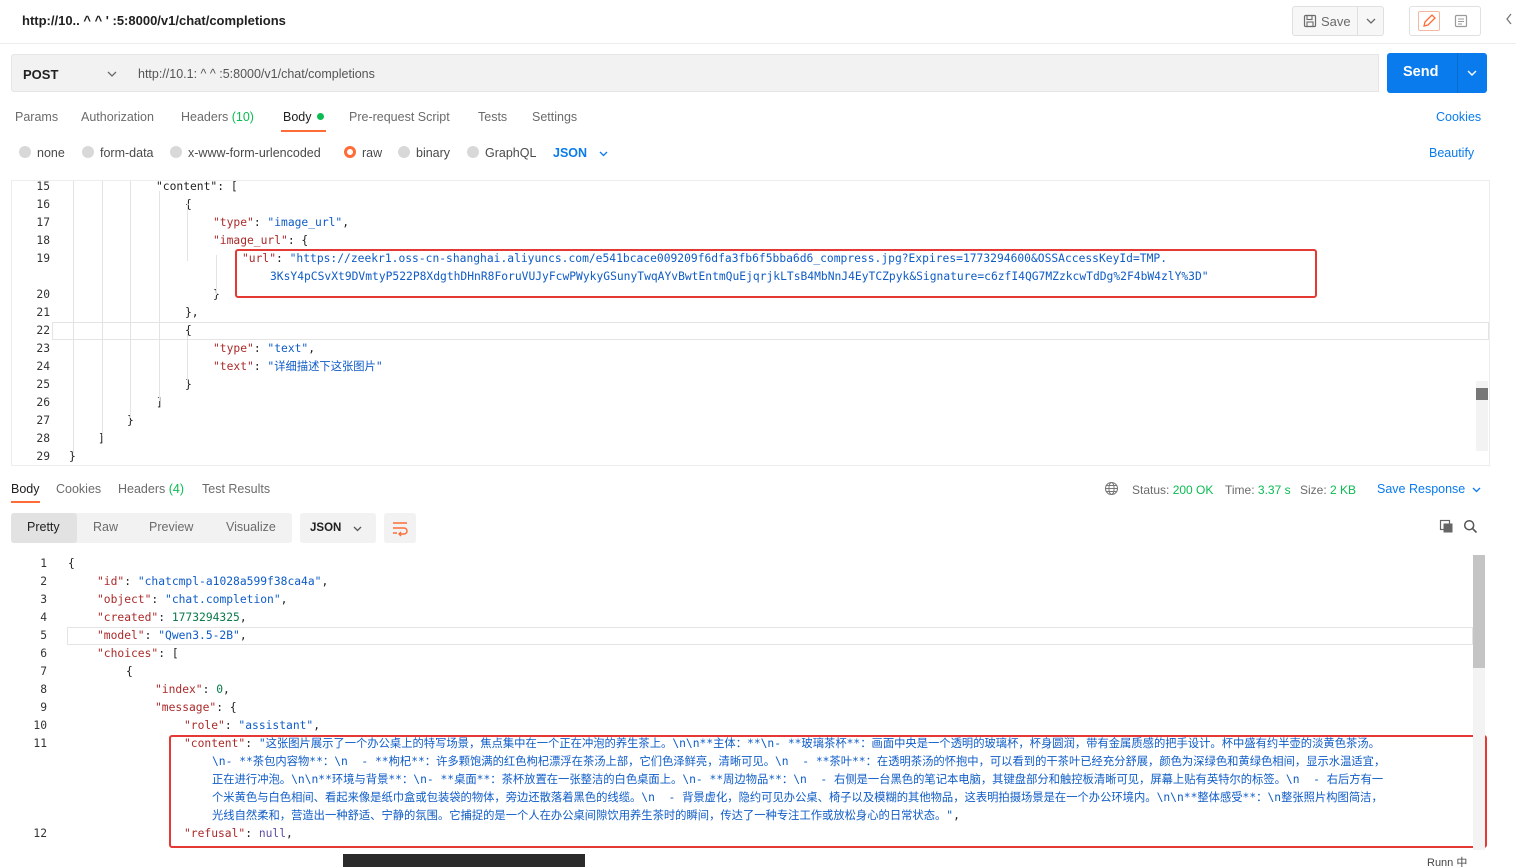 This screenshot has height=867, width=1516. I want to click on runner-label: Runn 中, so click(1447, 860).